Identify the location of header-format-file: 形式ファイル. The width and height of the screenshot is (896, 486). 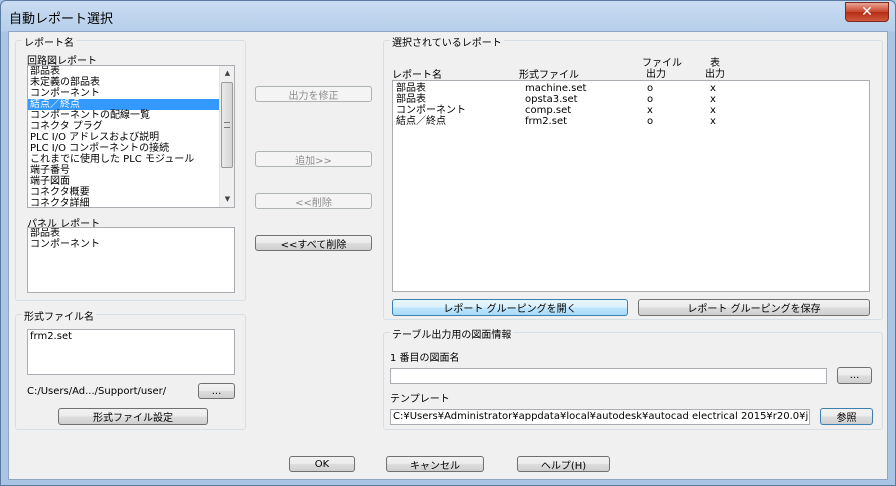
(549, 75).